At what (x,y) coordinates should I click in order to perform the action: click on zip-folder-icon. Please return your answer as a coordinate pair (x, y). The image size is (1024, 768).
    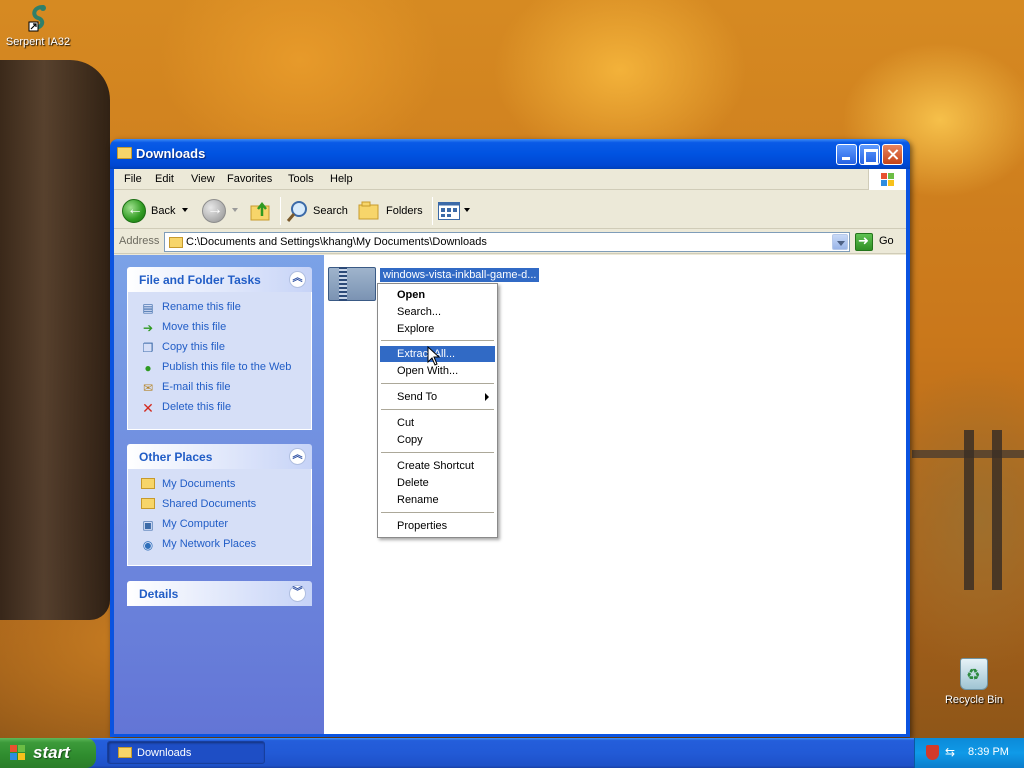
    Looking at the image, I should click on (352, 284).